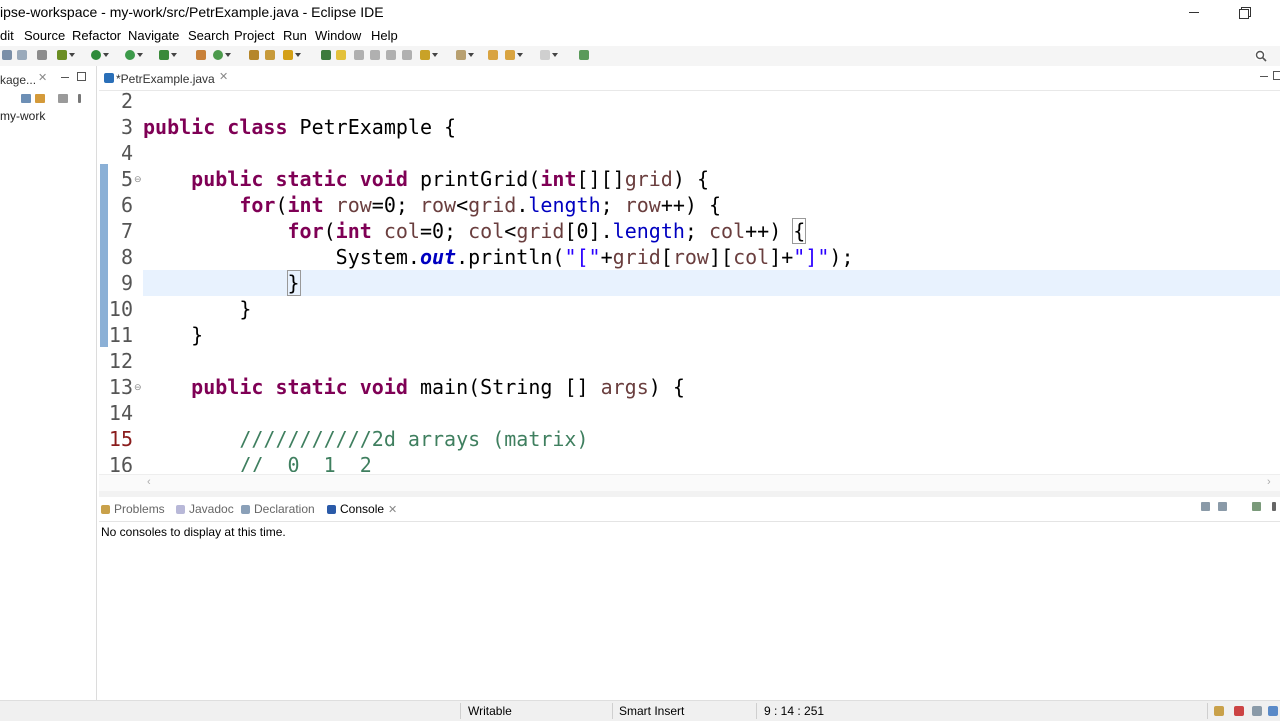 This screenshot has height=721, width=1280. Describe the element at coordinates (689, 413) in the screenshot. I see `code-line: 14` at that location.